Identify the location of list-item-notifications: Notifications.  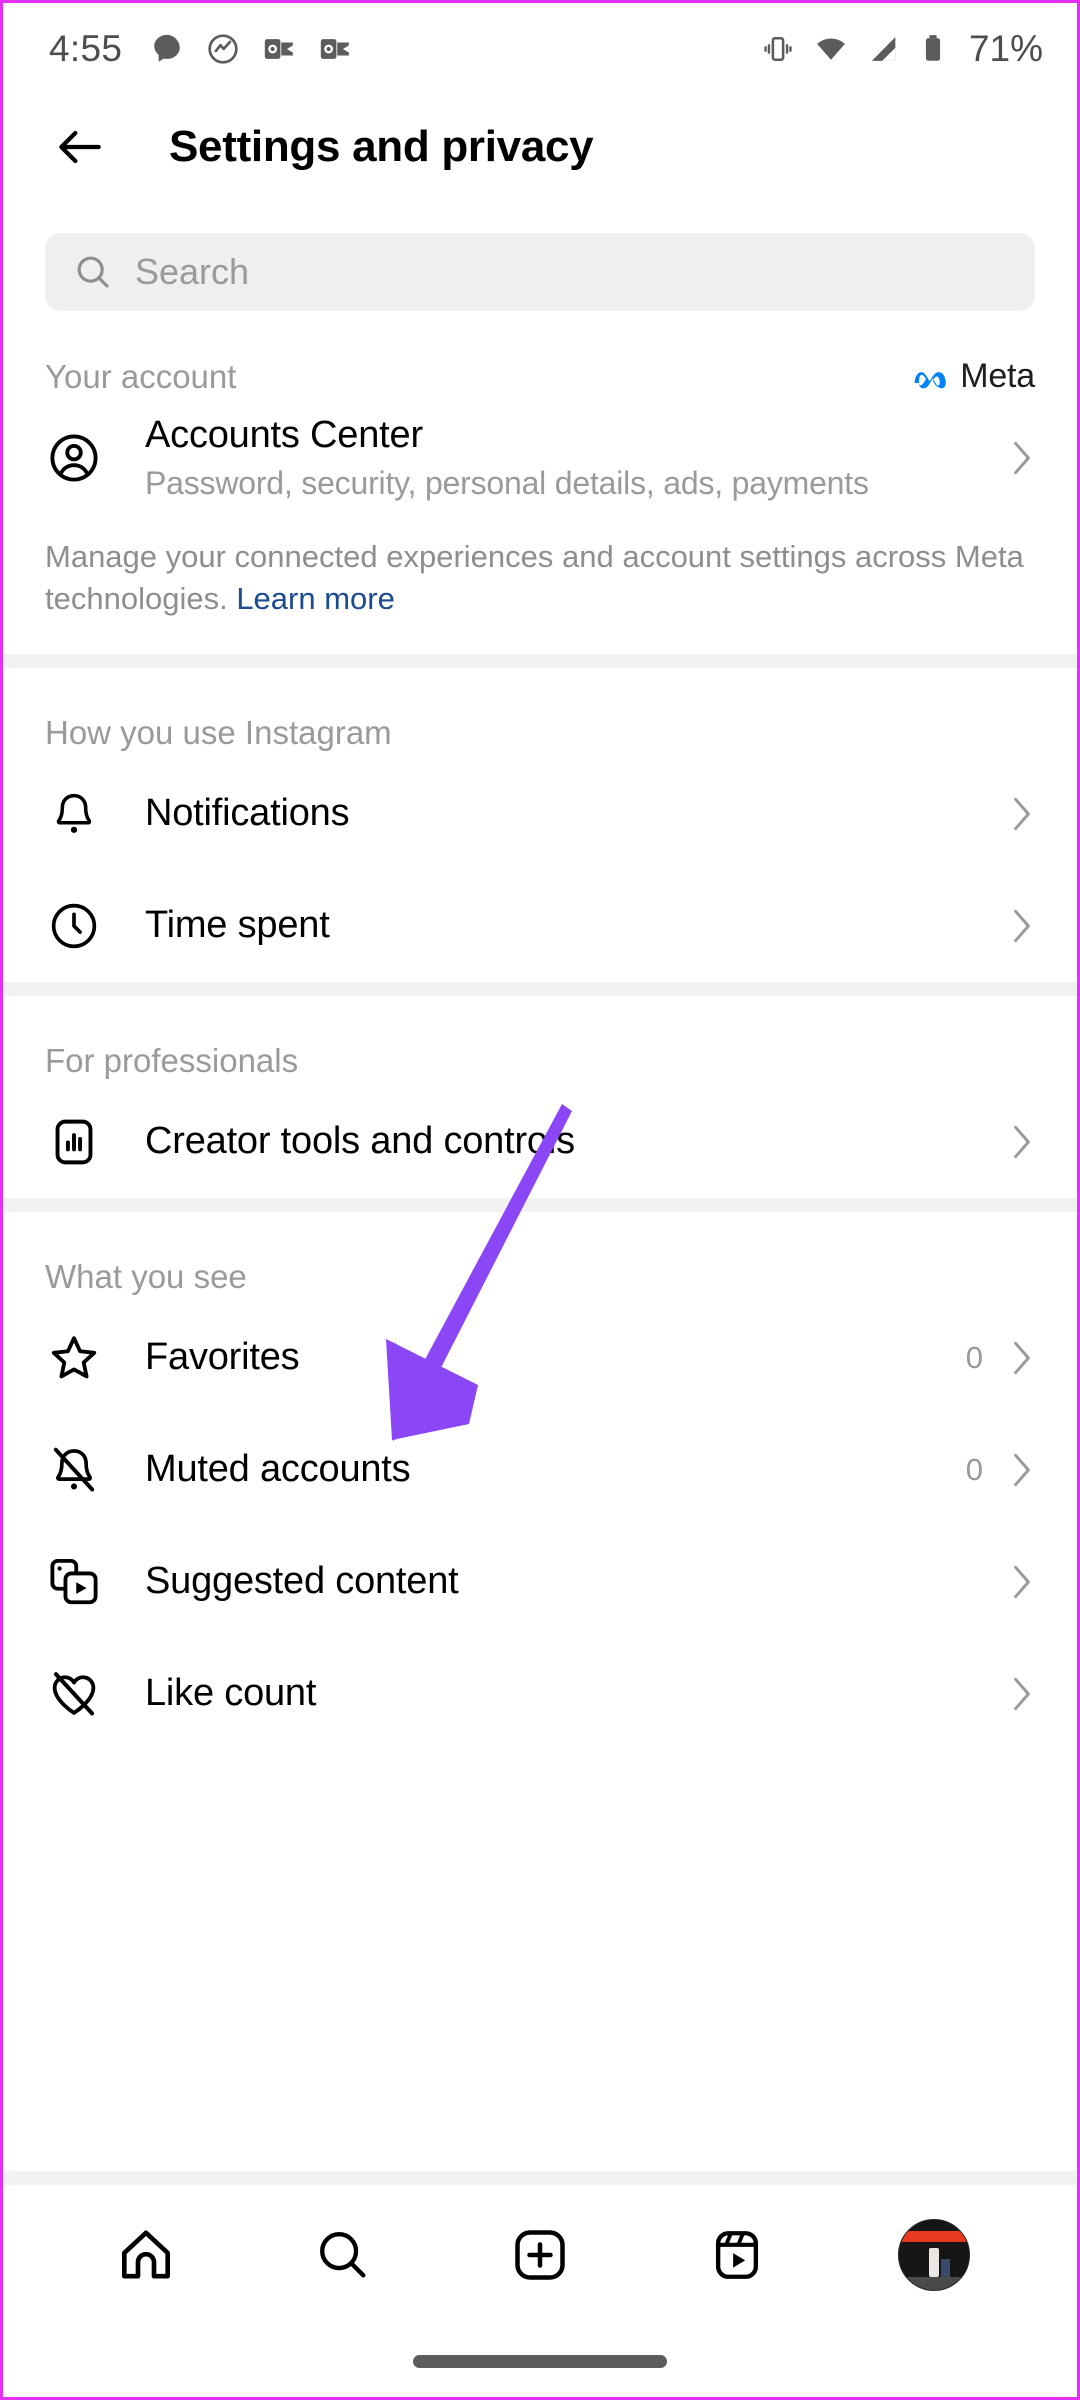
(540, 814).